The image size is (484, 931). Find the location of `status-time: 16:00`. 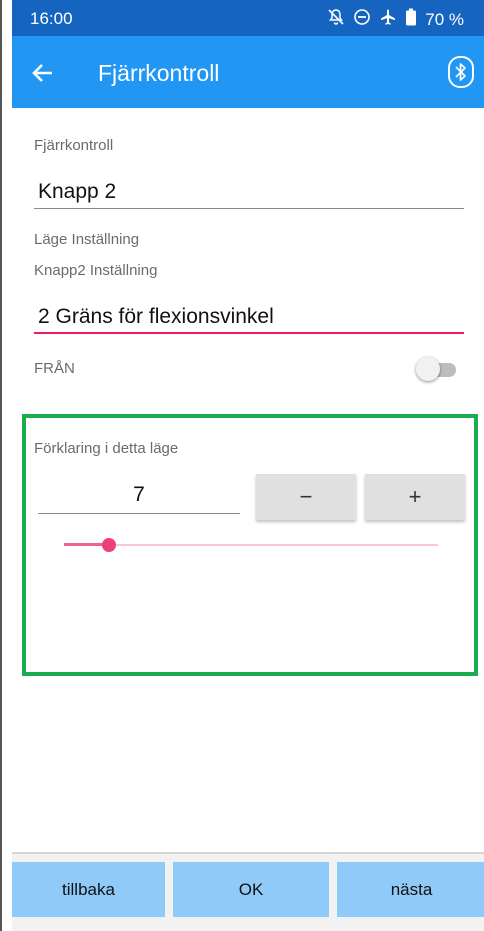

status-time: 16:00 is located at coordinates (51, 18).